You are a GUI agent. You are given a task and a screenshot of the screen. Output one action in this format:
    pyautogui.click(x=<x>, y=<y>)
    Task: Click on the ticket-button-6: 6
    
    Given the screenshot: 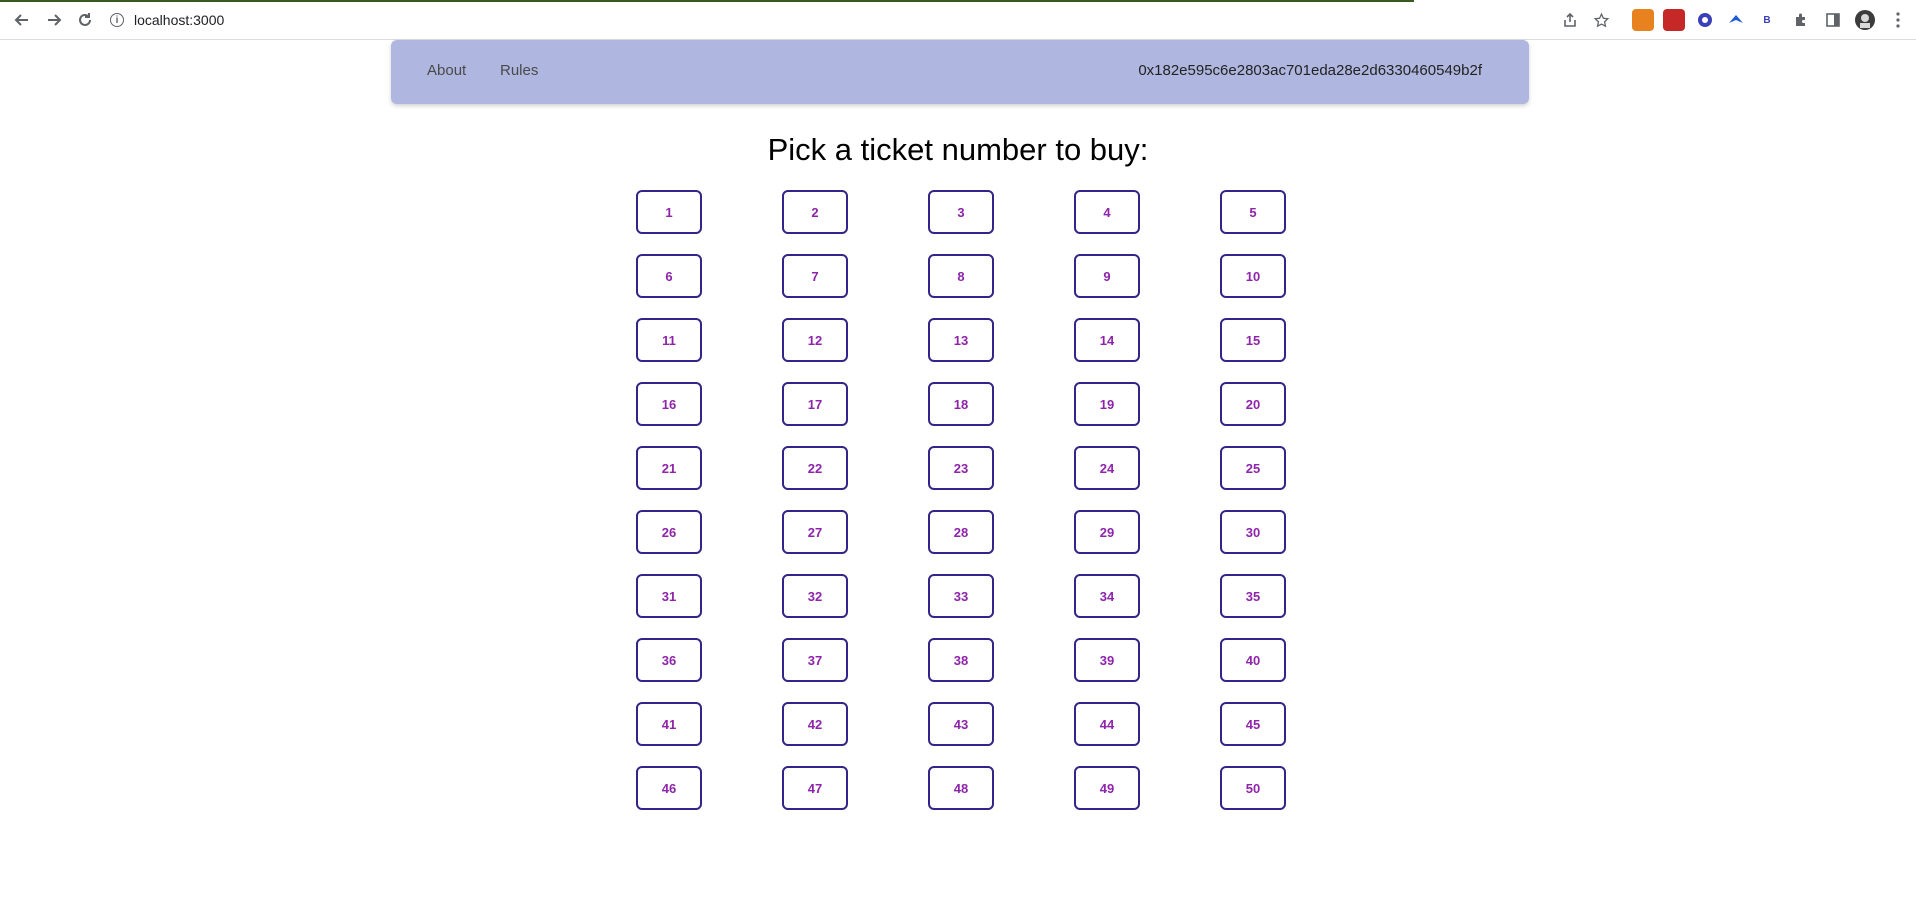 What is the action you would take?
    pyautogui.click(x=669, y=276)
    